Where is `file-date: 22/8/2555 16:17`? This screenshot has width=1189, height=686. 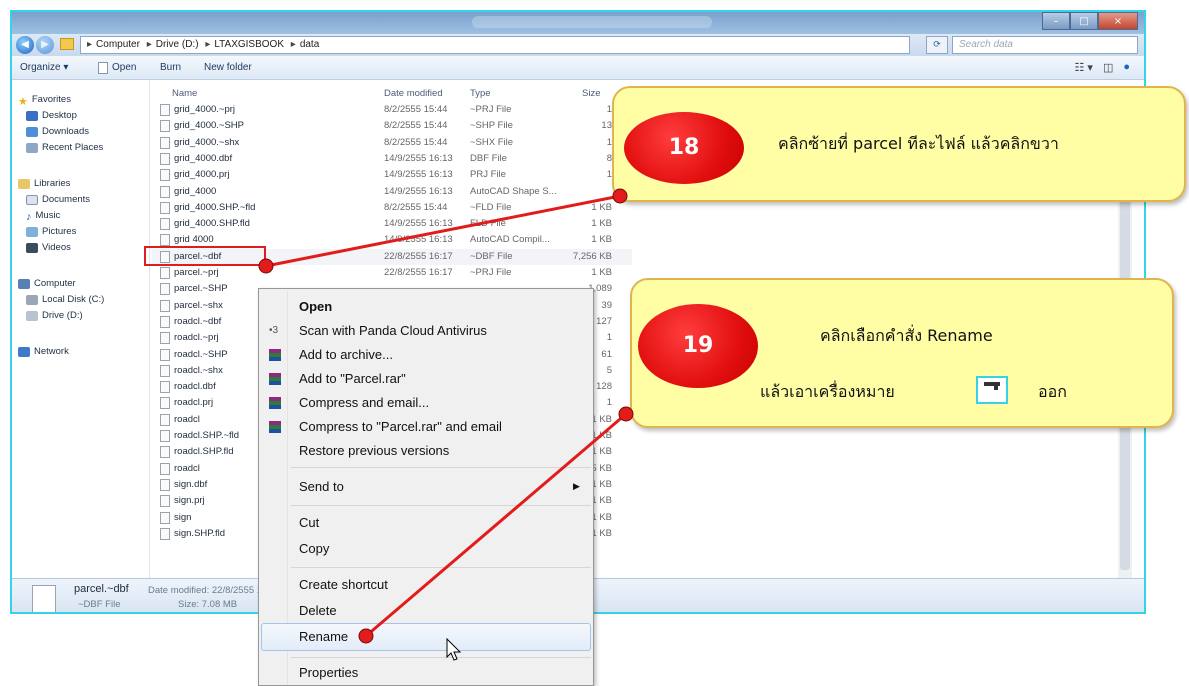 file-date: 22/8/2555 16:17 is located at coordinates (418, 272).